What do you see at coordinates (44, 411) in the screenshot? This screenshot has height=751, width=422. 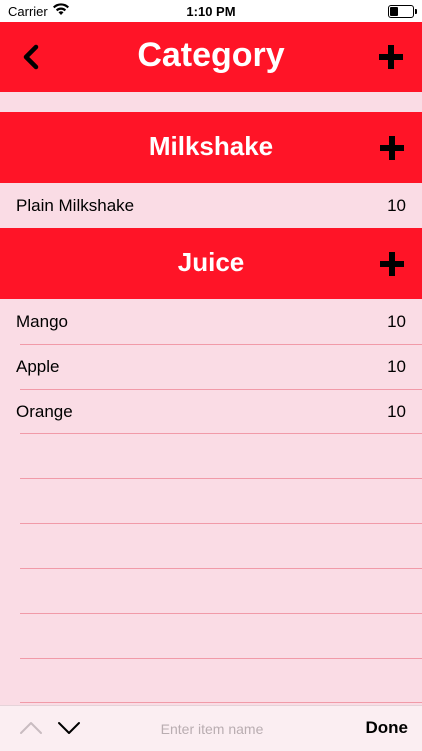 I see `item-name: Orange` at bounding box center [44, 411].